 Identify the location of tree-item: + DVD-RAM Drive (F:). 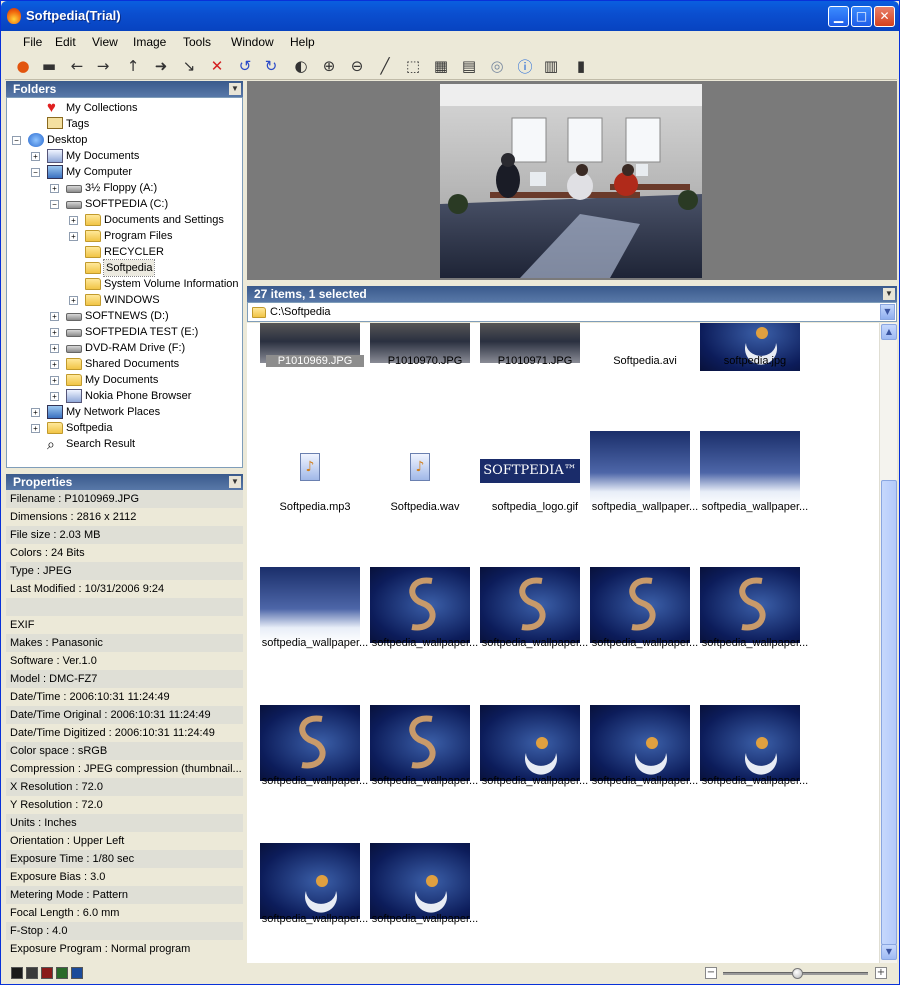
(124, 348).